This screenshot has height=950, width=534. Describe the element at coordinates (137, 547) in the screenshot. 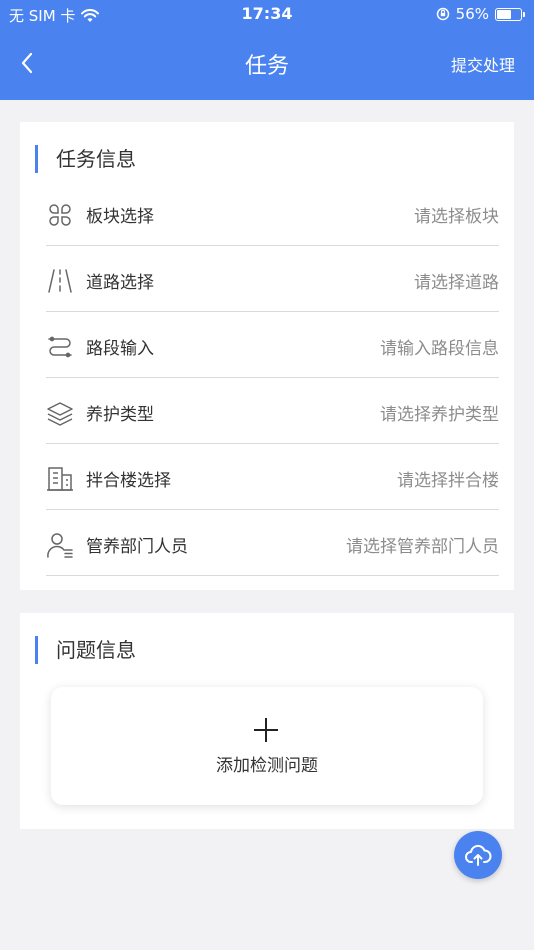

I see `row-label: 管养部门人员` at that location.